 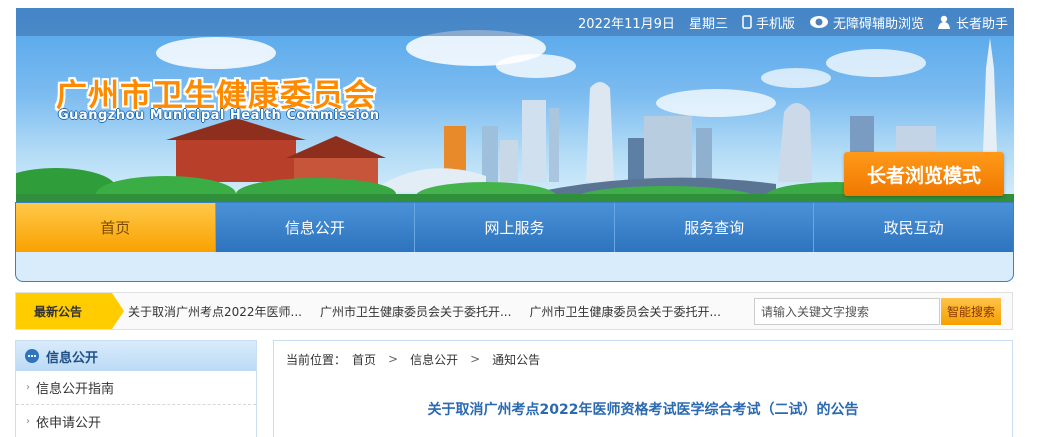 I want to click on site-subtitle: Guangzhou Municipal Health Commission, so click(x=219, y=115).